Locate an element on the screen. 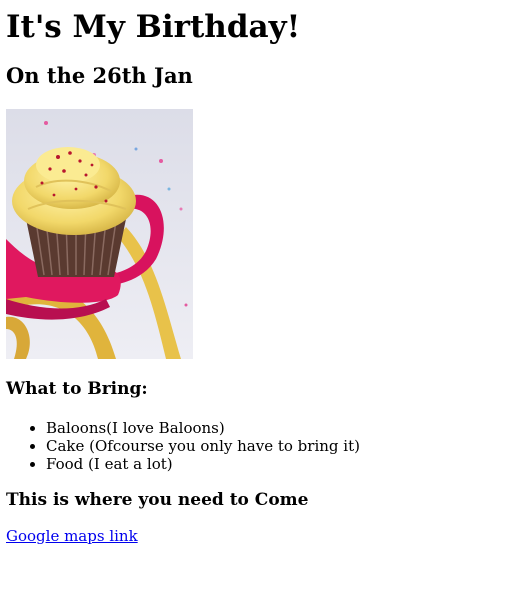  cupcake-photo is located at coordinates (99, 234).